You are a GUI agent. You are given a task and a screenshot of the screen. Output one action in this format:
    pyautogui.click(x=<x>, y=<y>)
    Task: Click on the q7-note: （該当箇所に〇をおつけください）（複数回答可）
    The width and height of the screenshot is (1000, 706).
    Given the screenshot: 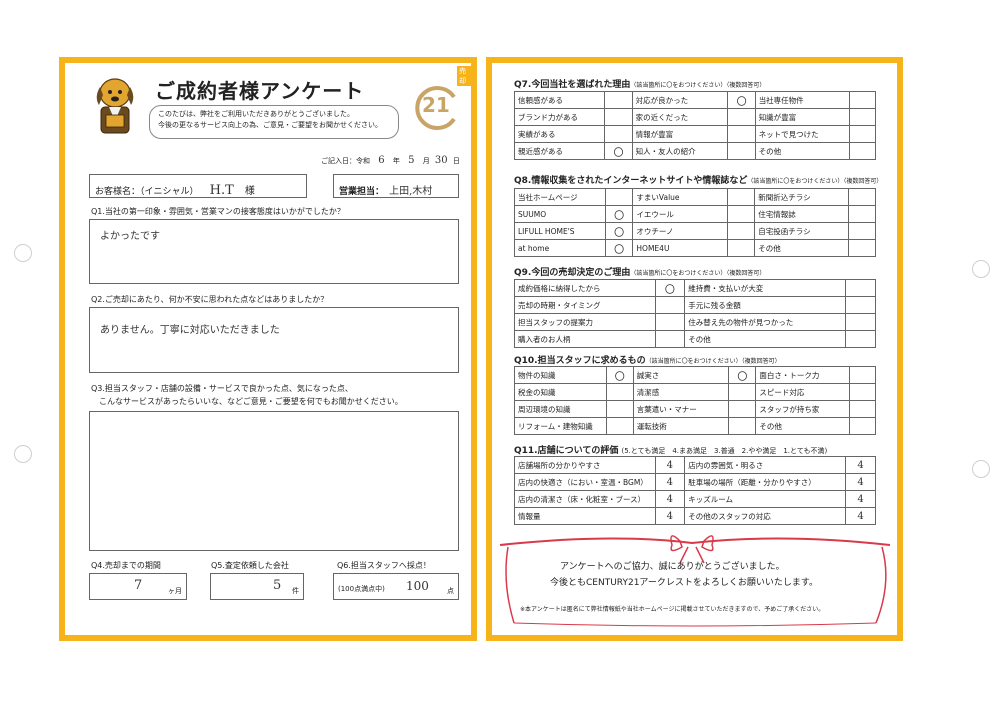 What is the action you would take?
    pyautogui.click(x=698, y=85)
    